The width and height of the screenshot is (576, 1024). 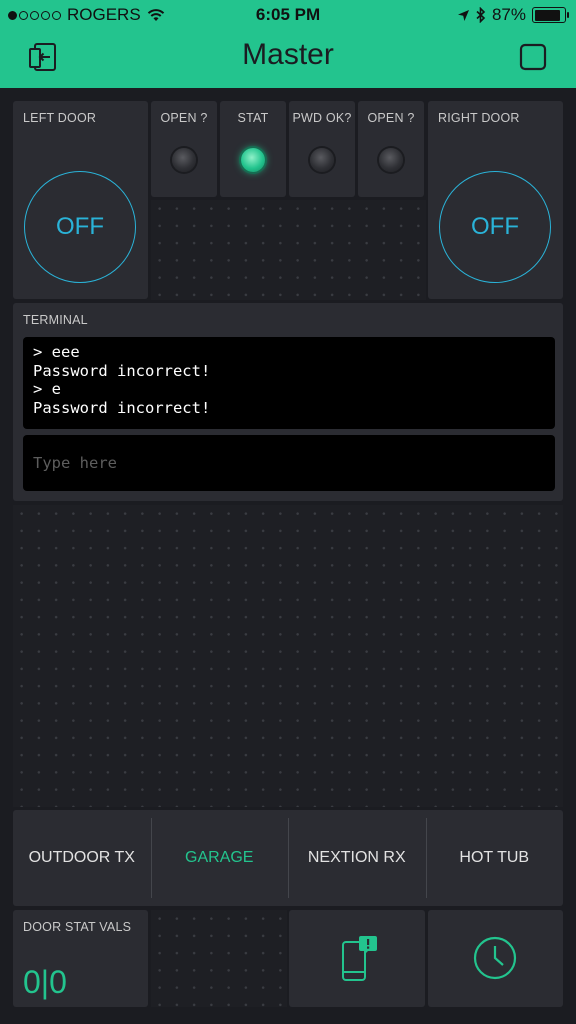 I want to click on clock-icon, so click(x=495, y=958).